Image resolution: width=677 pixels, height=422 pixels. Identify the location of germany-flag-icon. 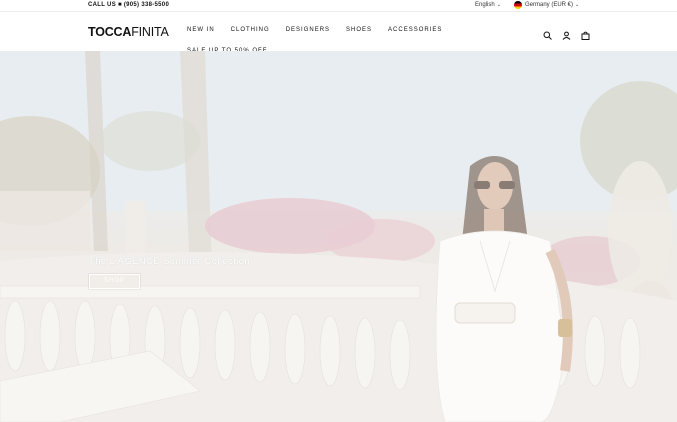
(518, 5).